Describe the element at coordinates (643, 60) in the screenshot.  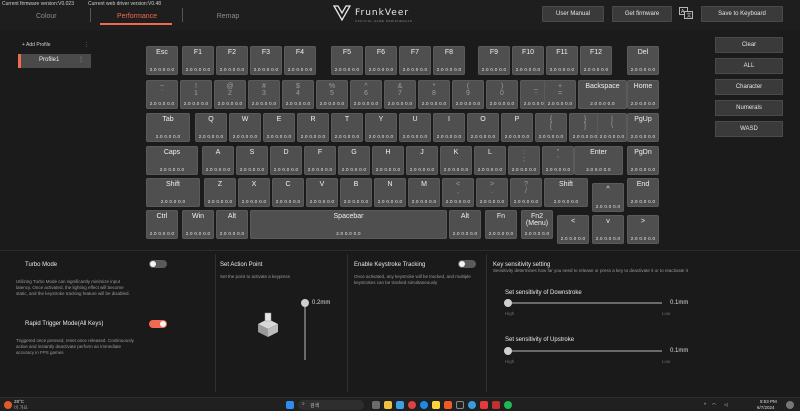
I see `key-del: Del 2.0 0.0 0.0` at that location.